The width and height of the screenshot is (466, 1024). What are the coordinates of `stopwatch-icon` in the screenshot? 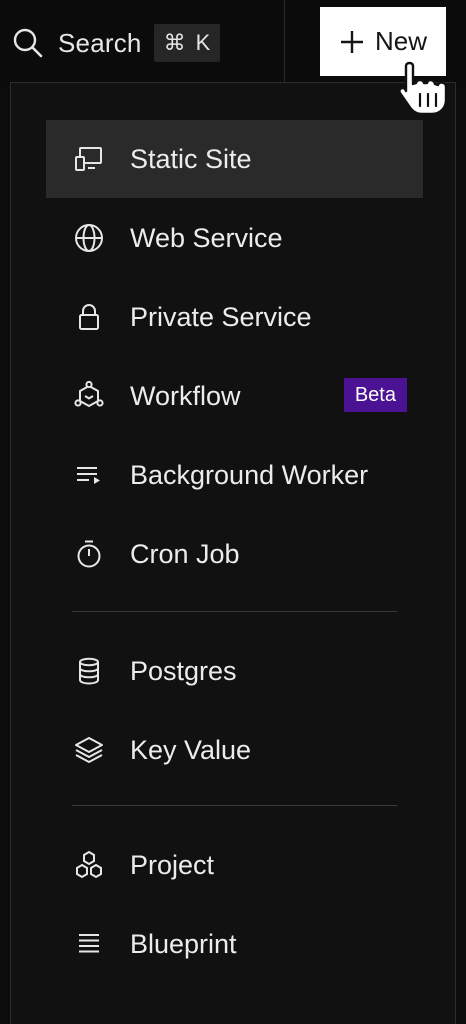 It's located at (89, 554).